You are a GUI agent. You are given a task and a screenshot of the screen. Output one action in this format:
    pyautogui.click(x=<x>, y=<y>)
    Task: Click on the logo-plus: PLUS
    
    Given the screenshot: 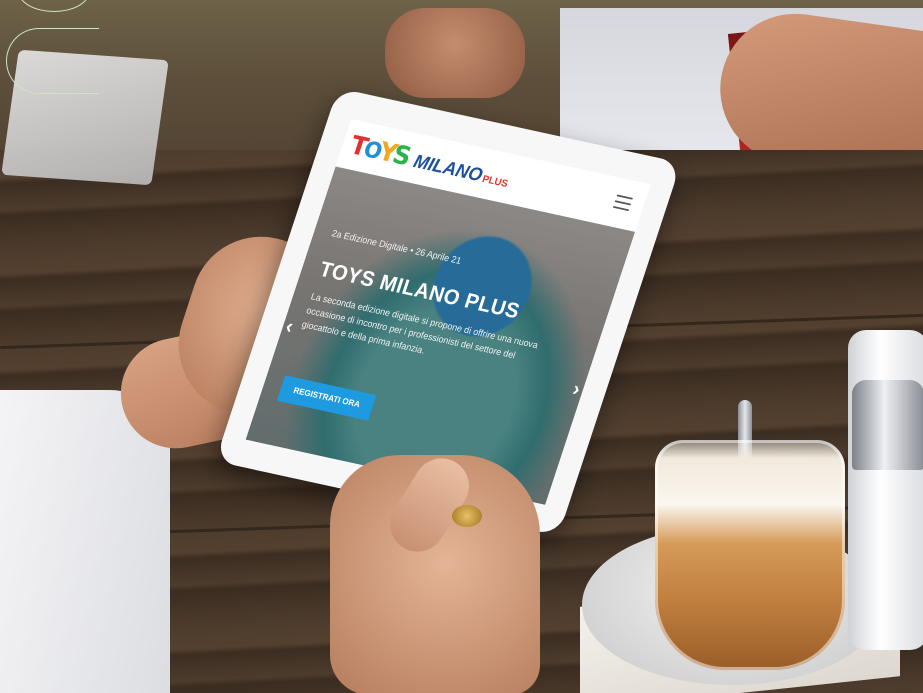 What is the action you would take?
    pyautogui.click(x=495, y=181)
    